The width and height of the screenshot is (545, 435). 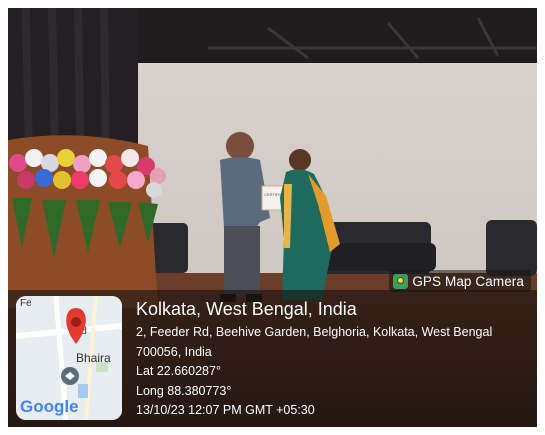 What do you see at coordinates (174, 351) in the screenshot?
I see `address-line-2: 700056, India` at bounding box center [174, 351].